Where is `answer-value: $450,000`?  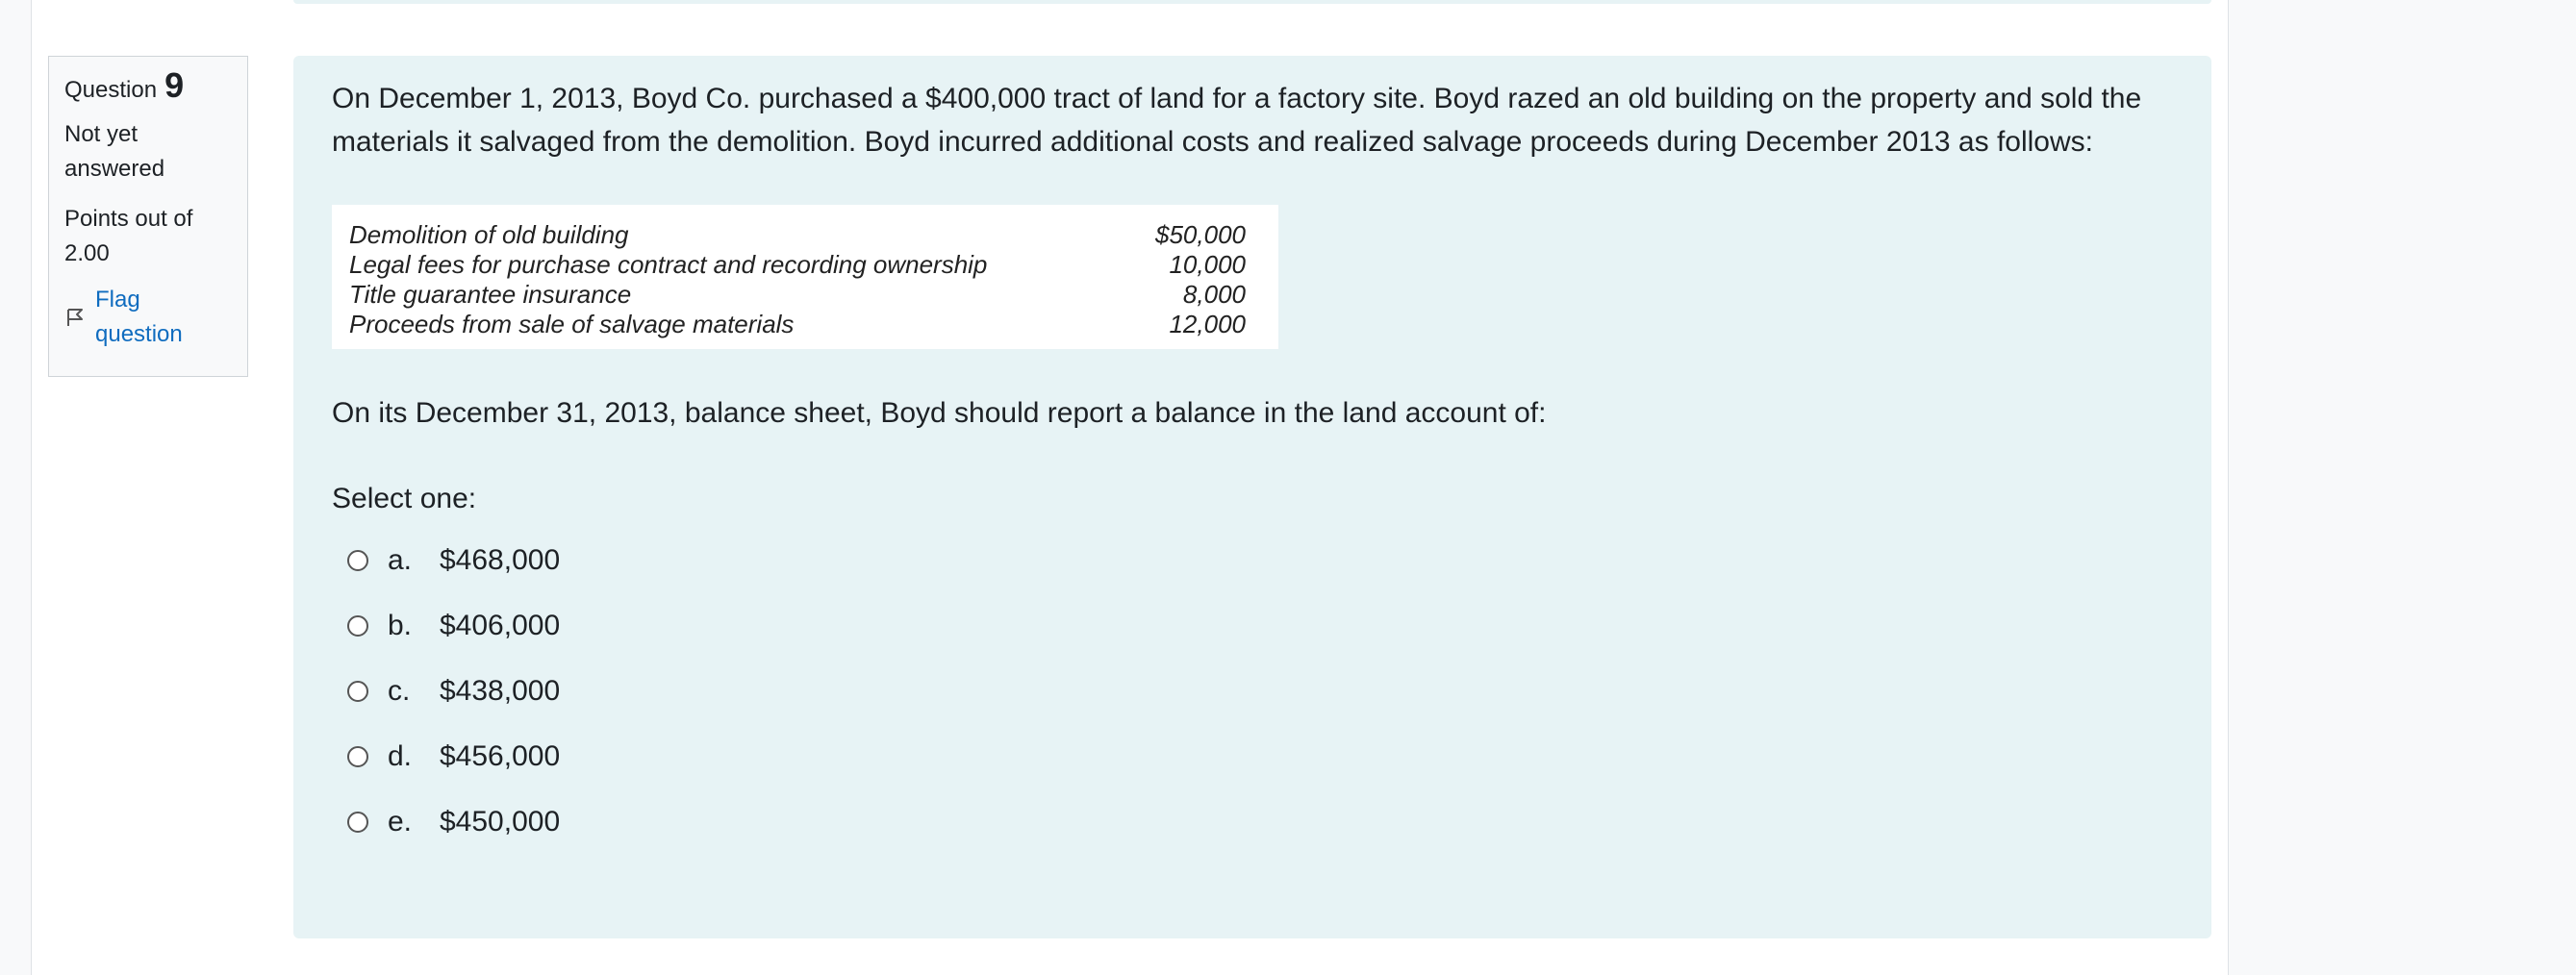 answer-value: $450,000 is located at coordinates (500, 822).